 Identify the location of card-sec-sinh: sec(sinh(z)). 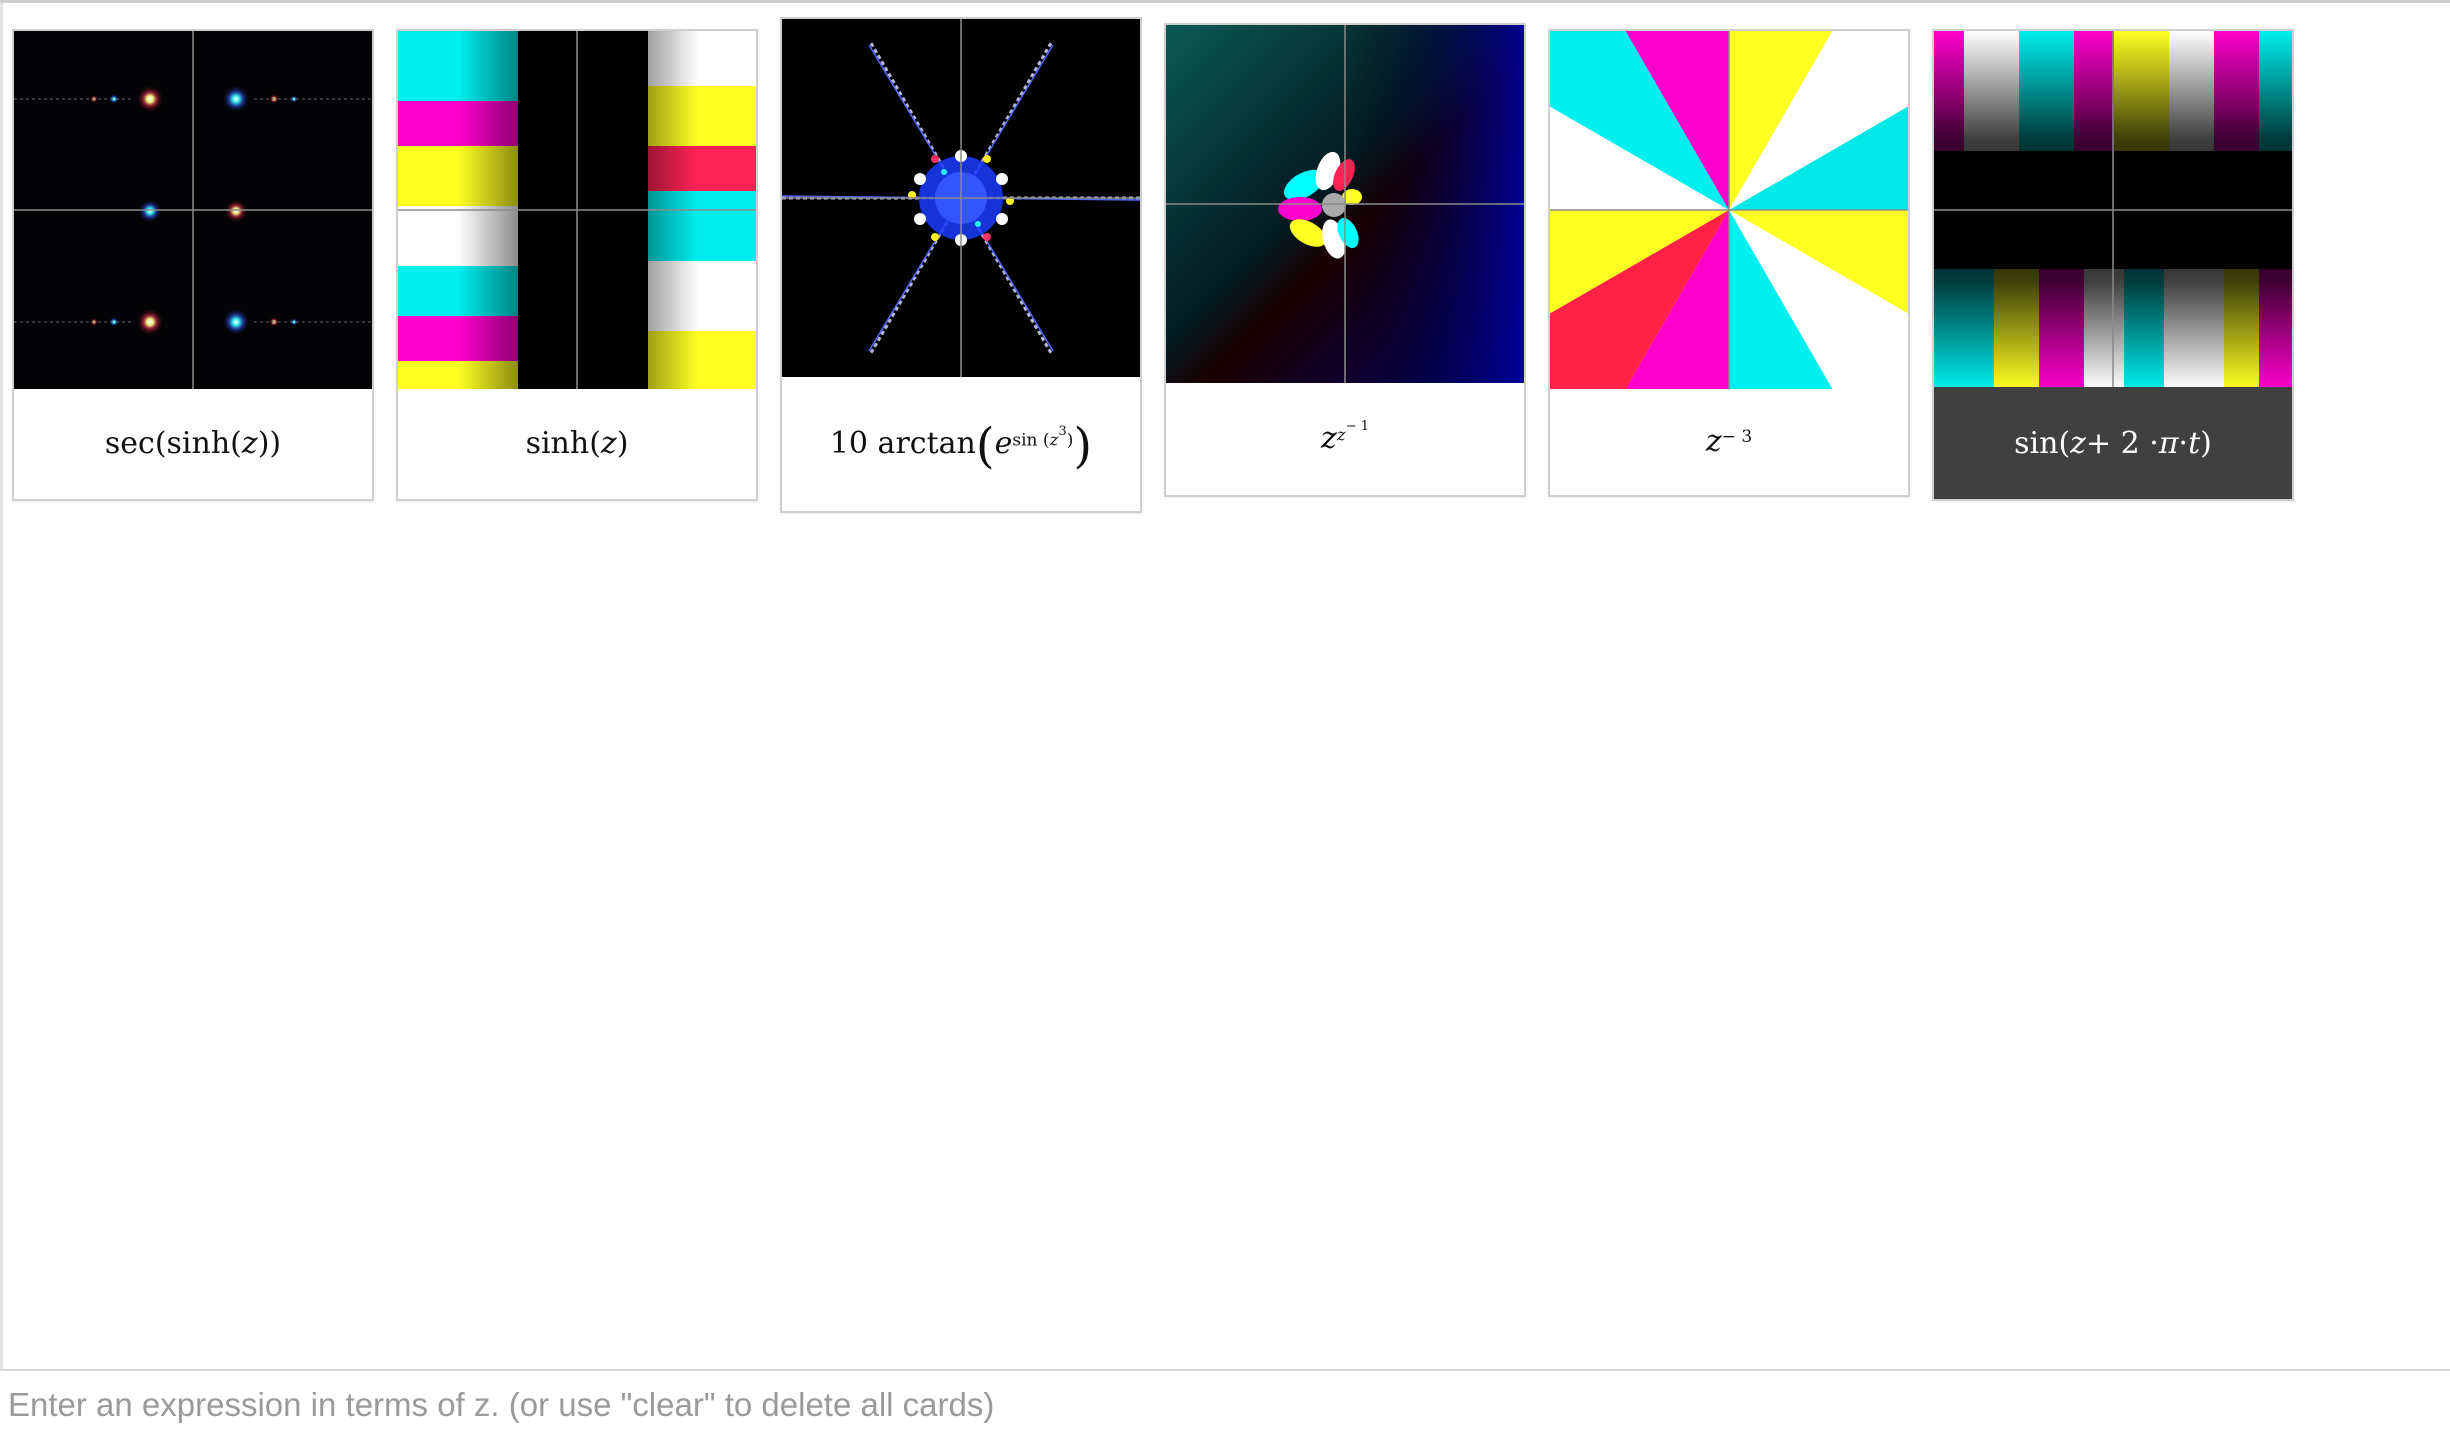
(193, 265).